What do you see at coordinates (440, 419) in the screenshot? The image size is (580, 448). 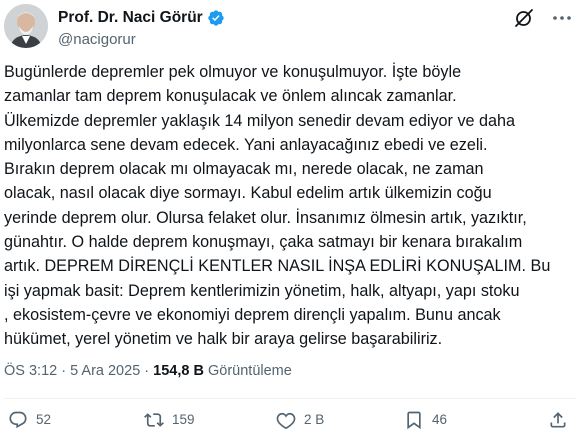 I see `bookmark-count: 46` at bounding box center [440, 419].